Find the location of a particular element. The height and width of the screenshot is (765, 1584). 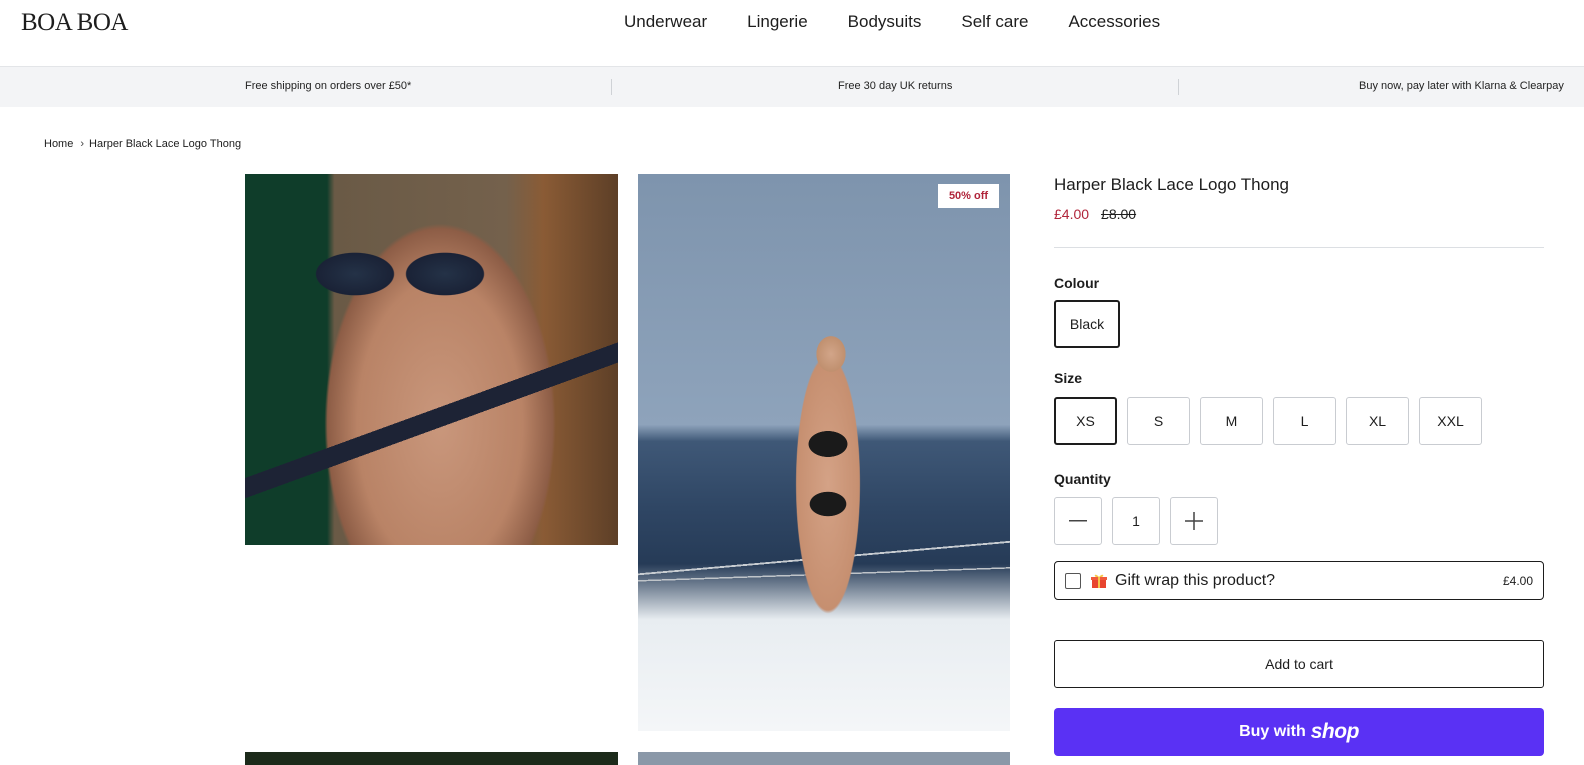

size-option-l: L is located at coordinates (1304, 421).